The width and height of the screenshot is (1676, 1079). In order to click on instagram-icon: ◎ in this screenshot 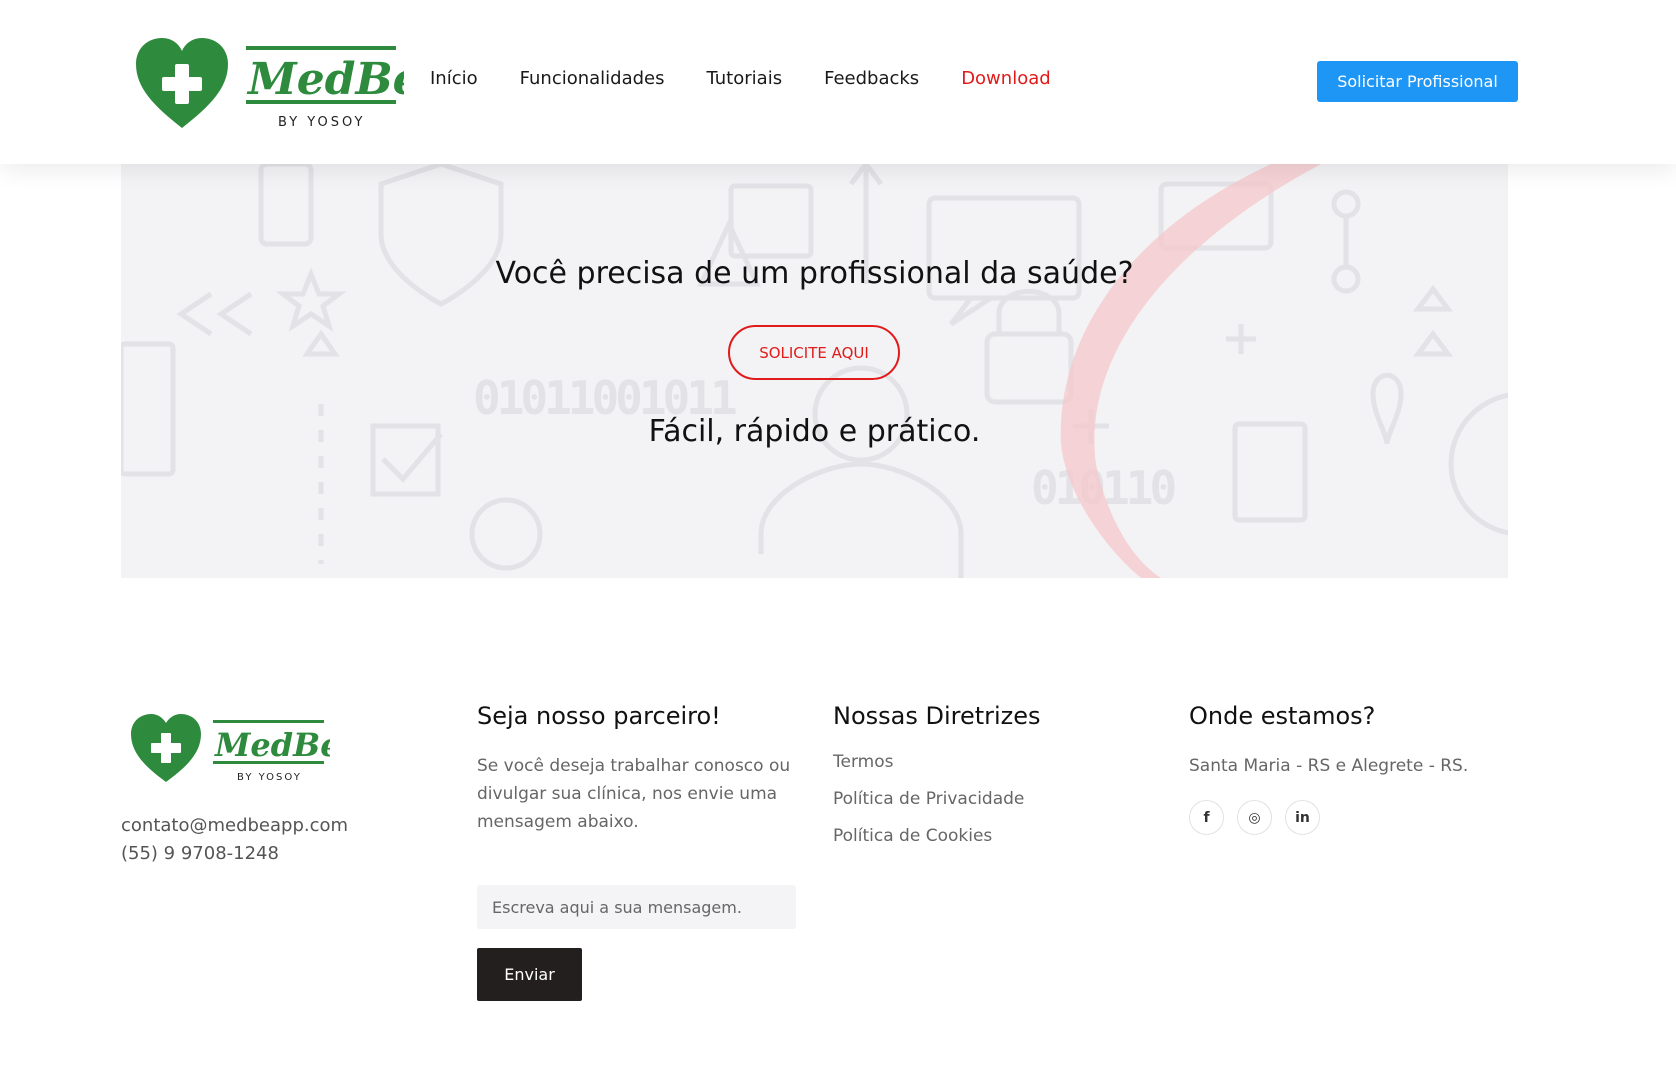, I will do `click(1254, 817)`.